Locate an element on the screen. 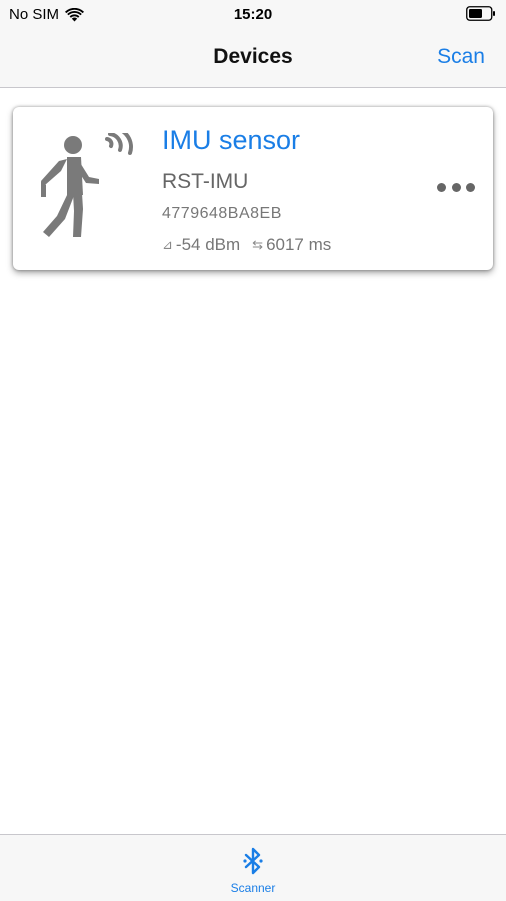 This screenshot has width=506, height=901. device-name: IMU sensor is located at coordinates (231, 140).